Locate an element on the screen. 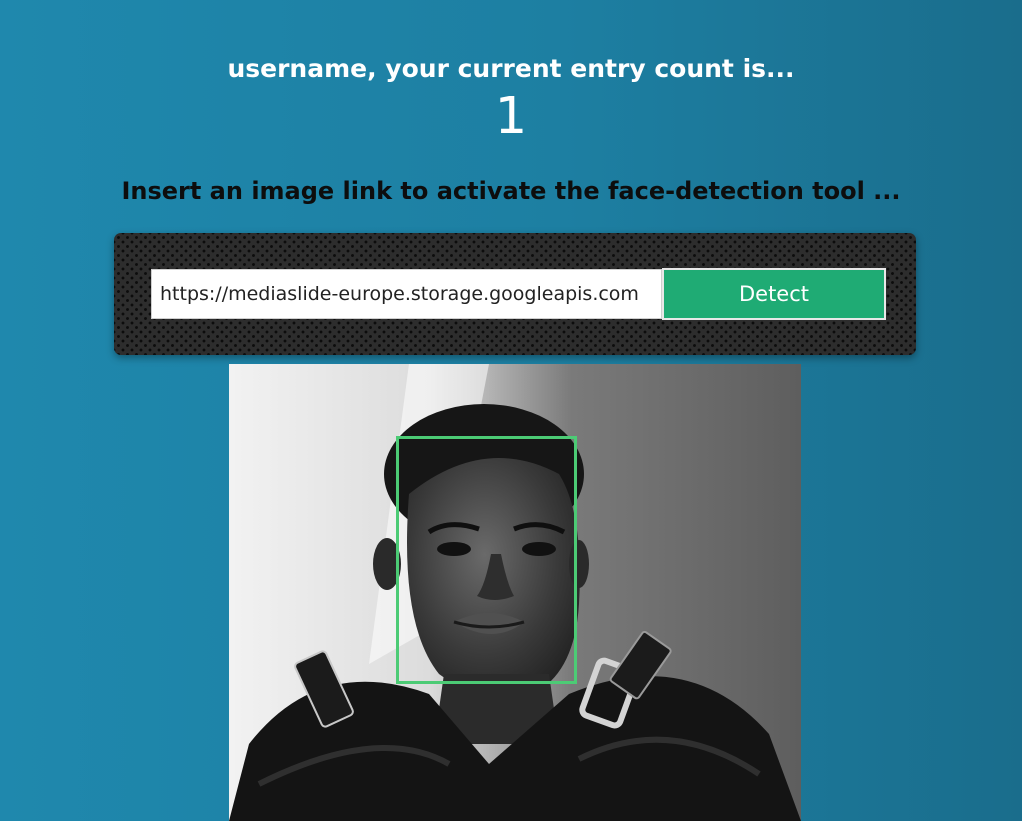  face-detection-box is located at coordinates (486, 560).